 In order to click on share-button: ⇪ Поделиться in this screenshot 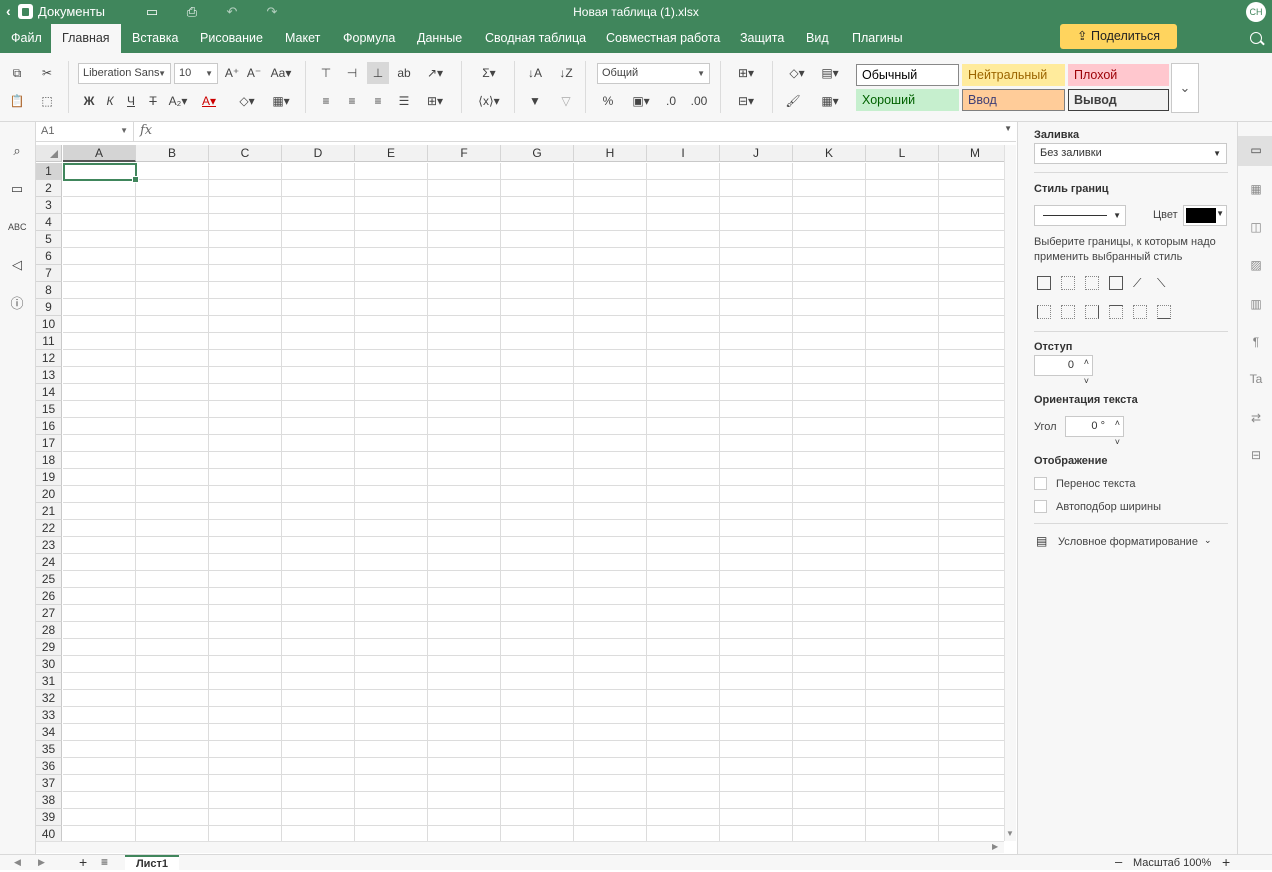, I will do `click(1118, 36)`.